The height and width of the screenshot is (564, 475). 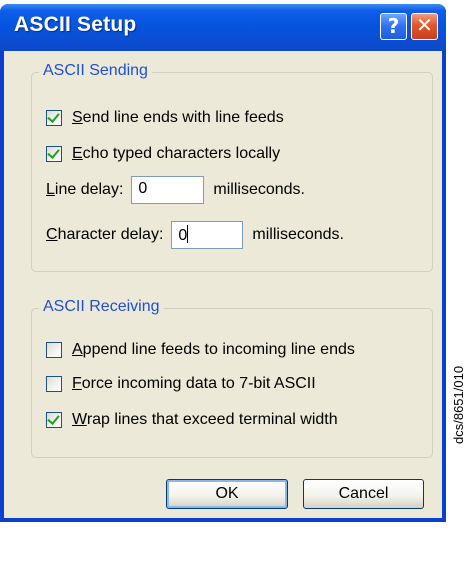 I want to click on close-button: ✕, so click(x=424, y=26).